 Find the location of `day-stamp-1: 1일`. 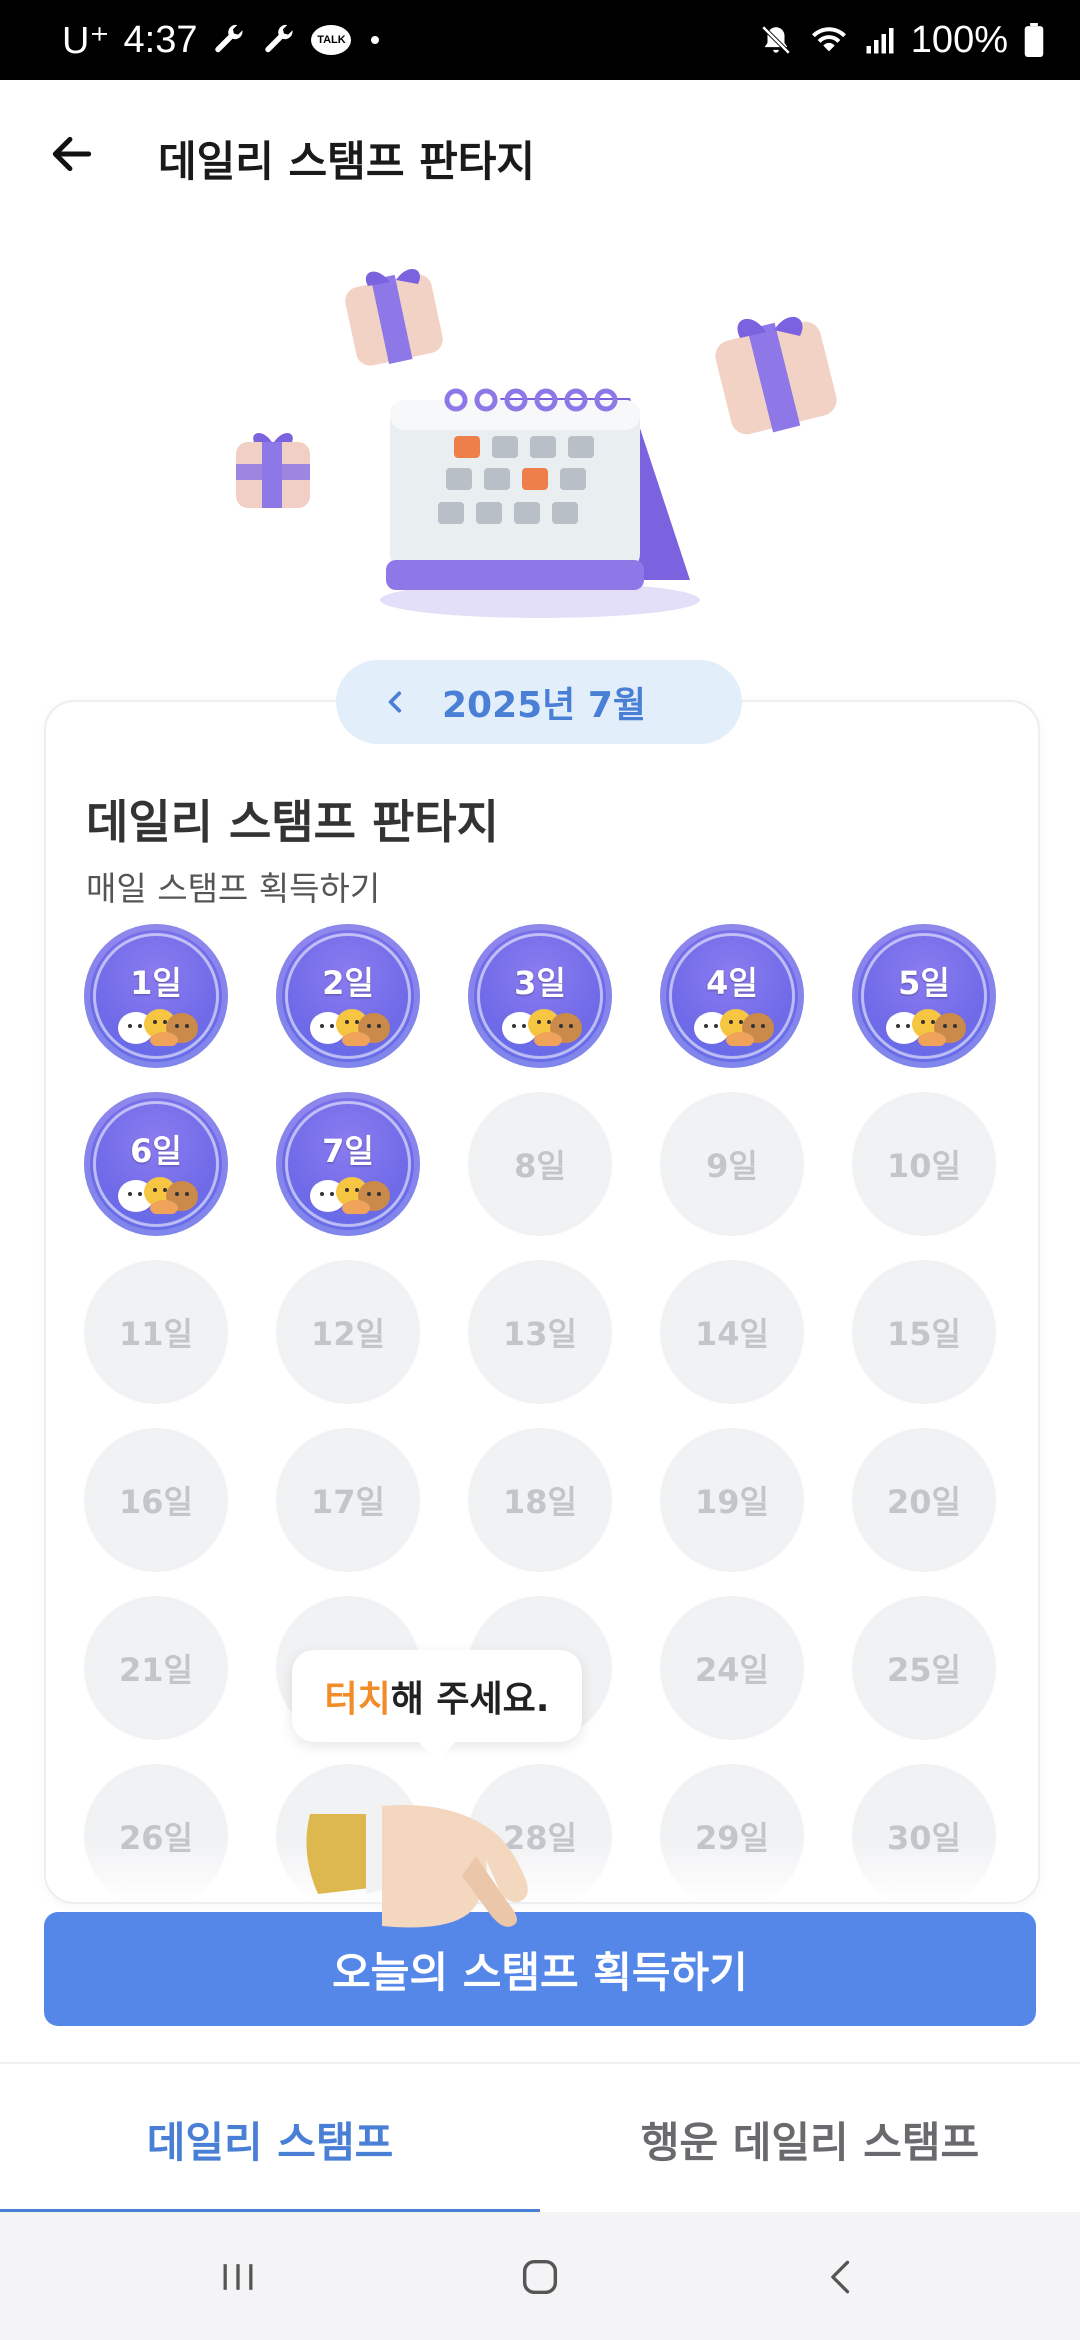

day-stamp-1: 1일 is located at coordinates (156, 996).